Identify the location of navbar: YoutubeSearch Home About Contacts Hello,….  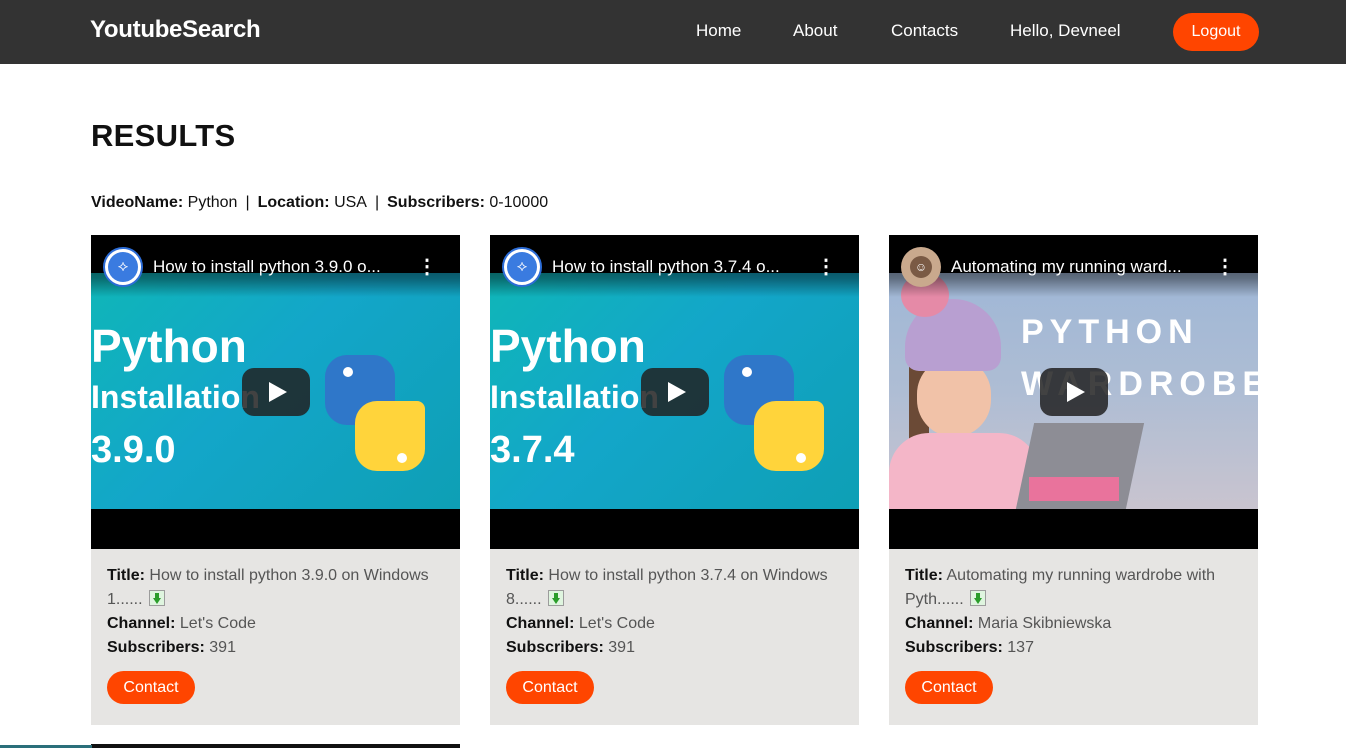
(673, 32).